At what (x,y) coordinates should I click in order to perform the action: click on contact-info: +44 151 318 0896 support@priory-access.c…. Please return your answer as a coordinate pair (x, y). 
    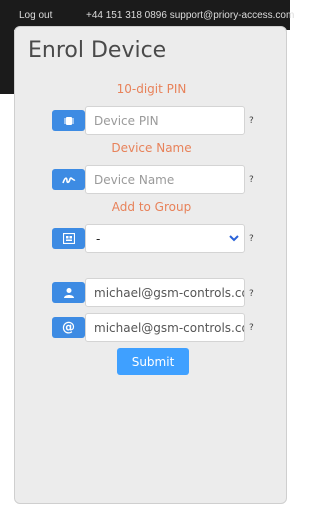
    Looking at the image, I should click on (190, 15).